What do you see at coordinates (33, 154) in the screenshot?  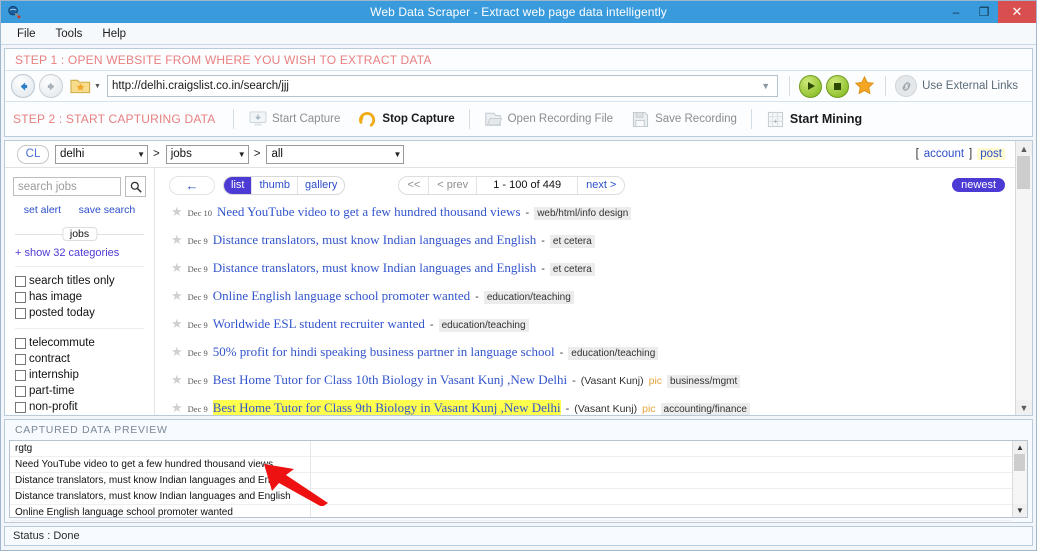 I see `craigslist-logo: CL` at bounding box center [33, 154].